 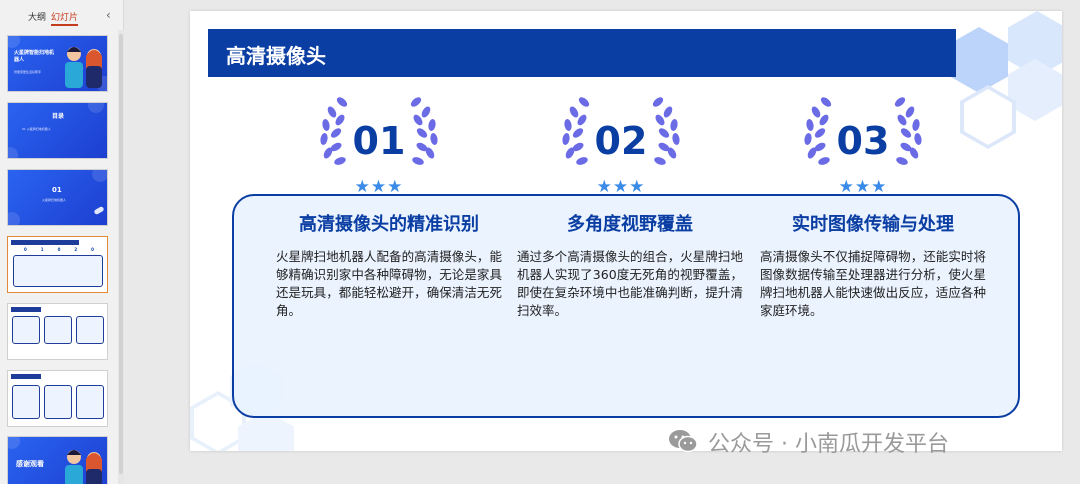 What do you see at coordinates (108, 15) in the screenshot?
I see `collapse-panel-icon: ‹` at bounding box center [108, 15].